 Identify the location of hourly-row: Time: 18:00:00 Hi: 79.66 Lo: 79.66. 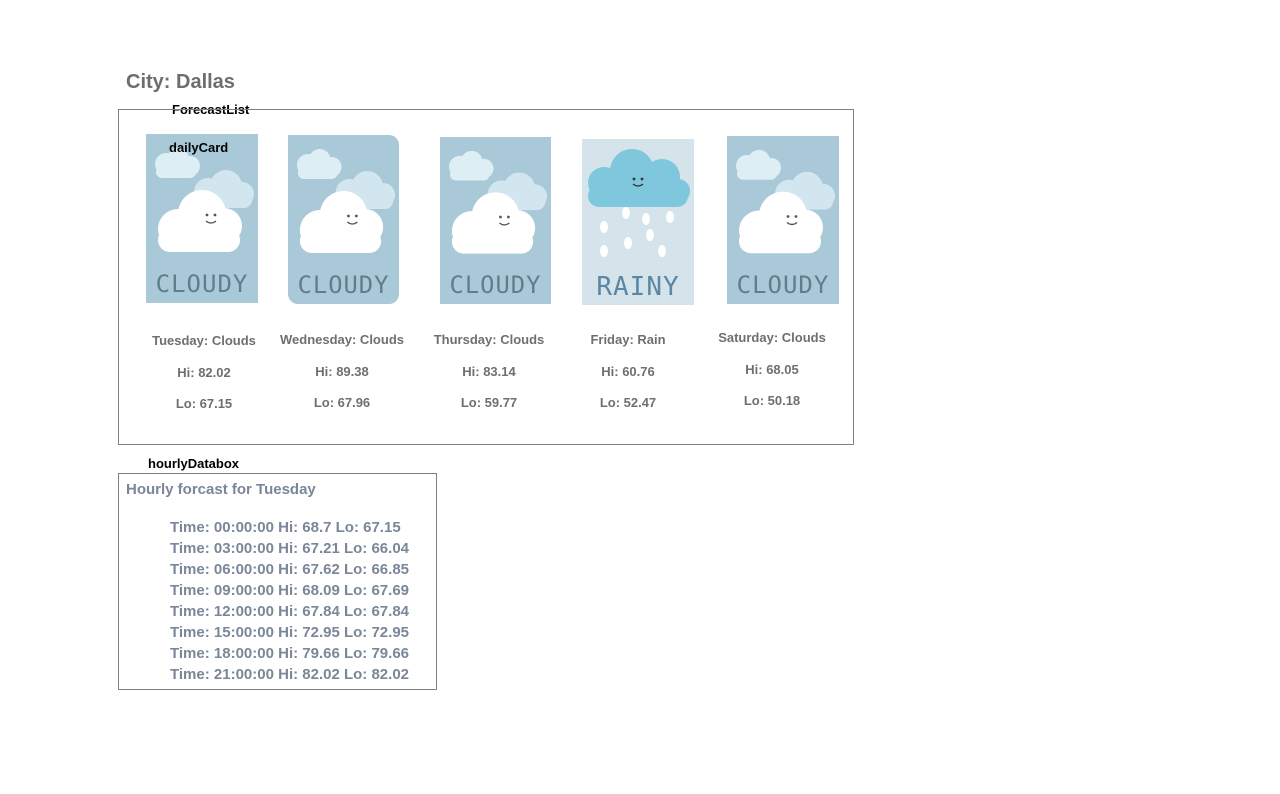
(290, 653).